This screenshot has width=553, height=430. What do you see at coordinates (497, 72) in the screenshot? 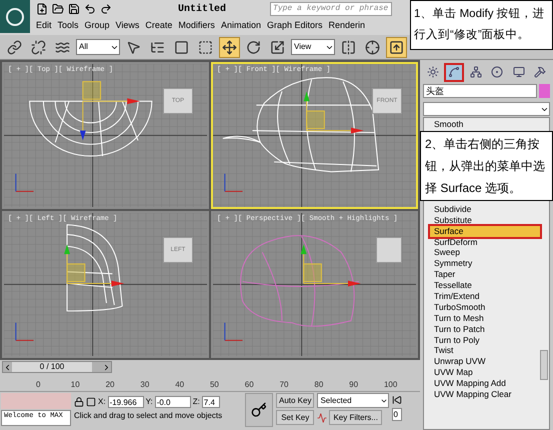
I see `circle-icon` at bounding box center [497, 72].